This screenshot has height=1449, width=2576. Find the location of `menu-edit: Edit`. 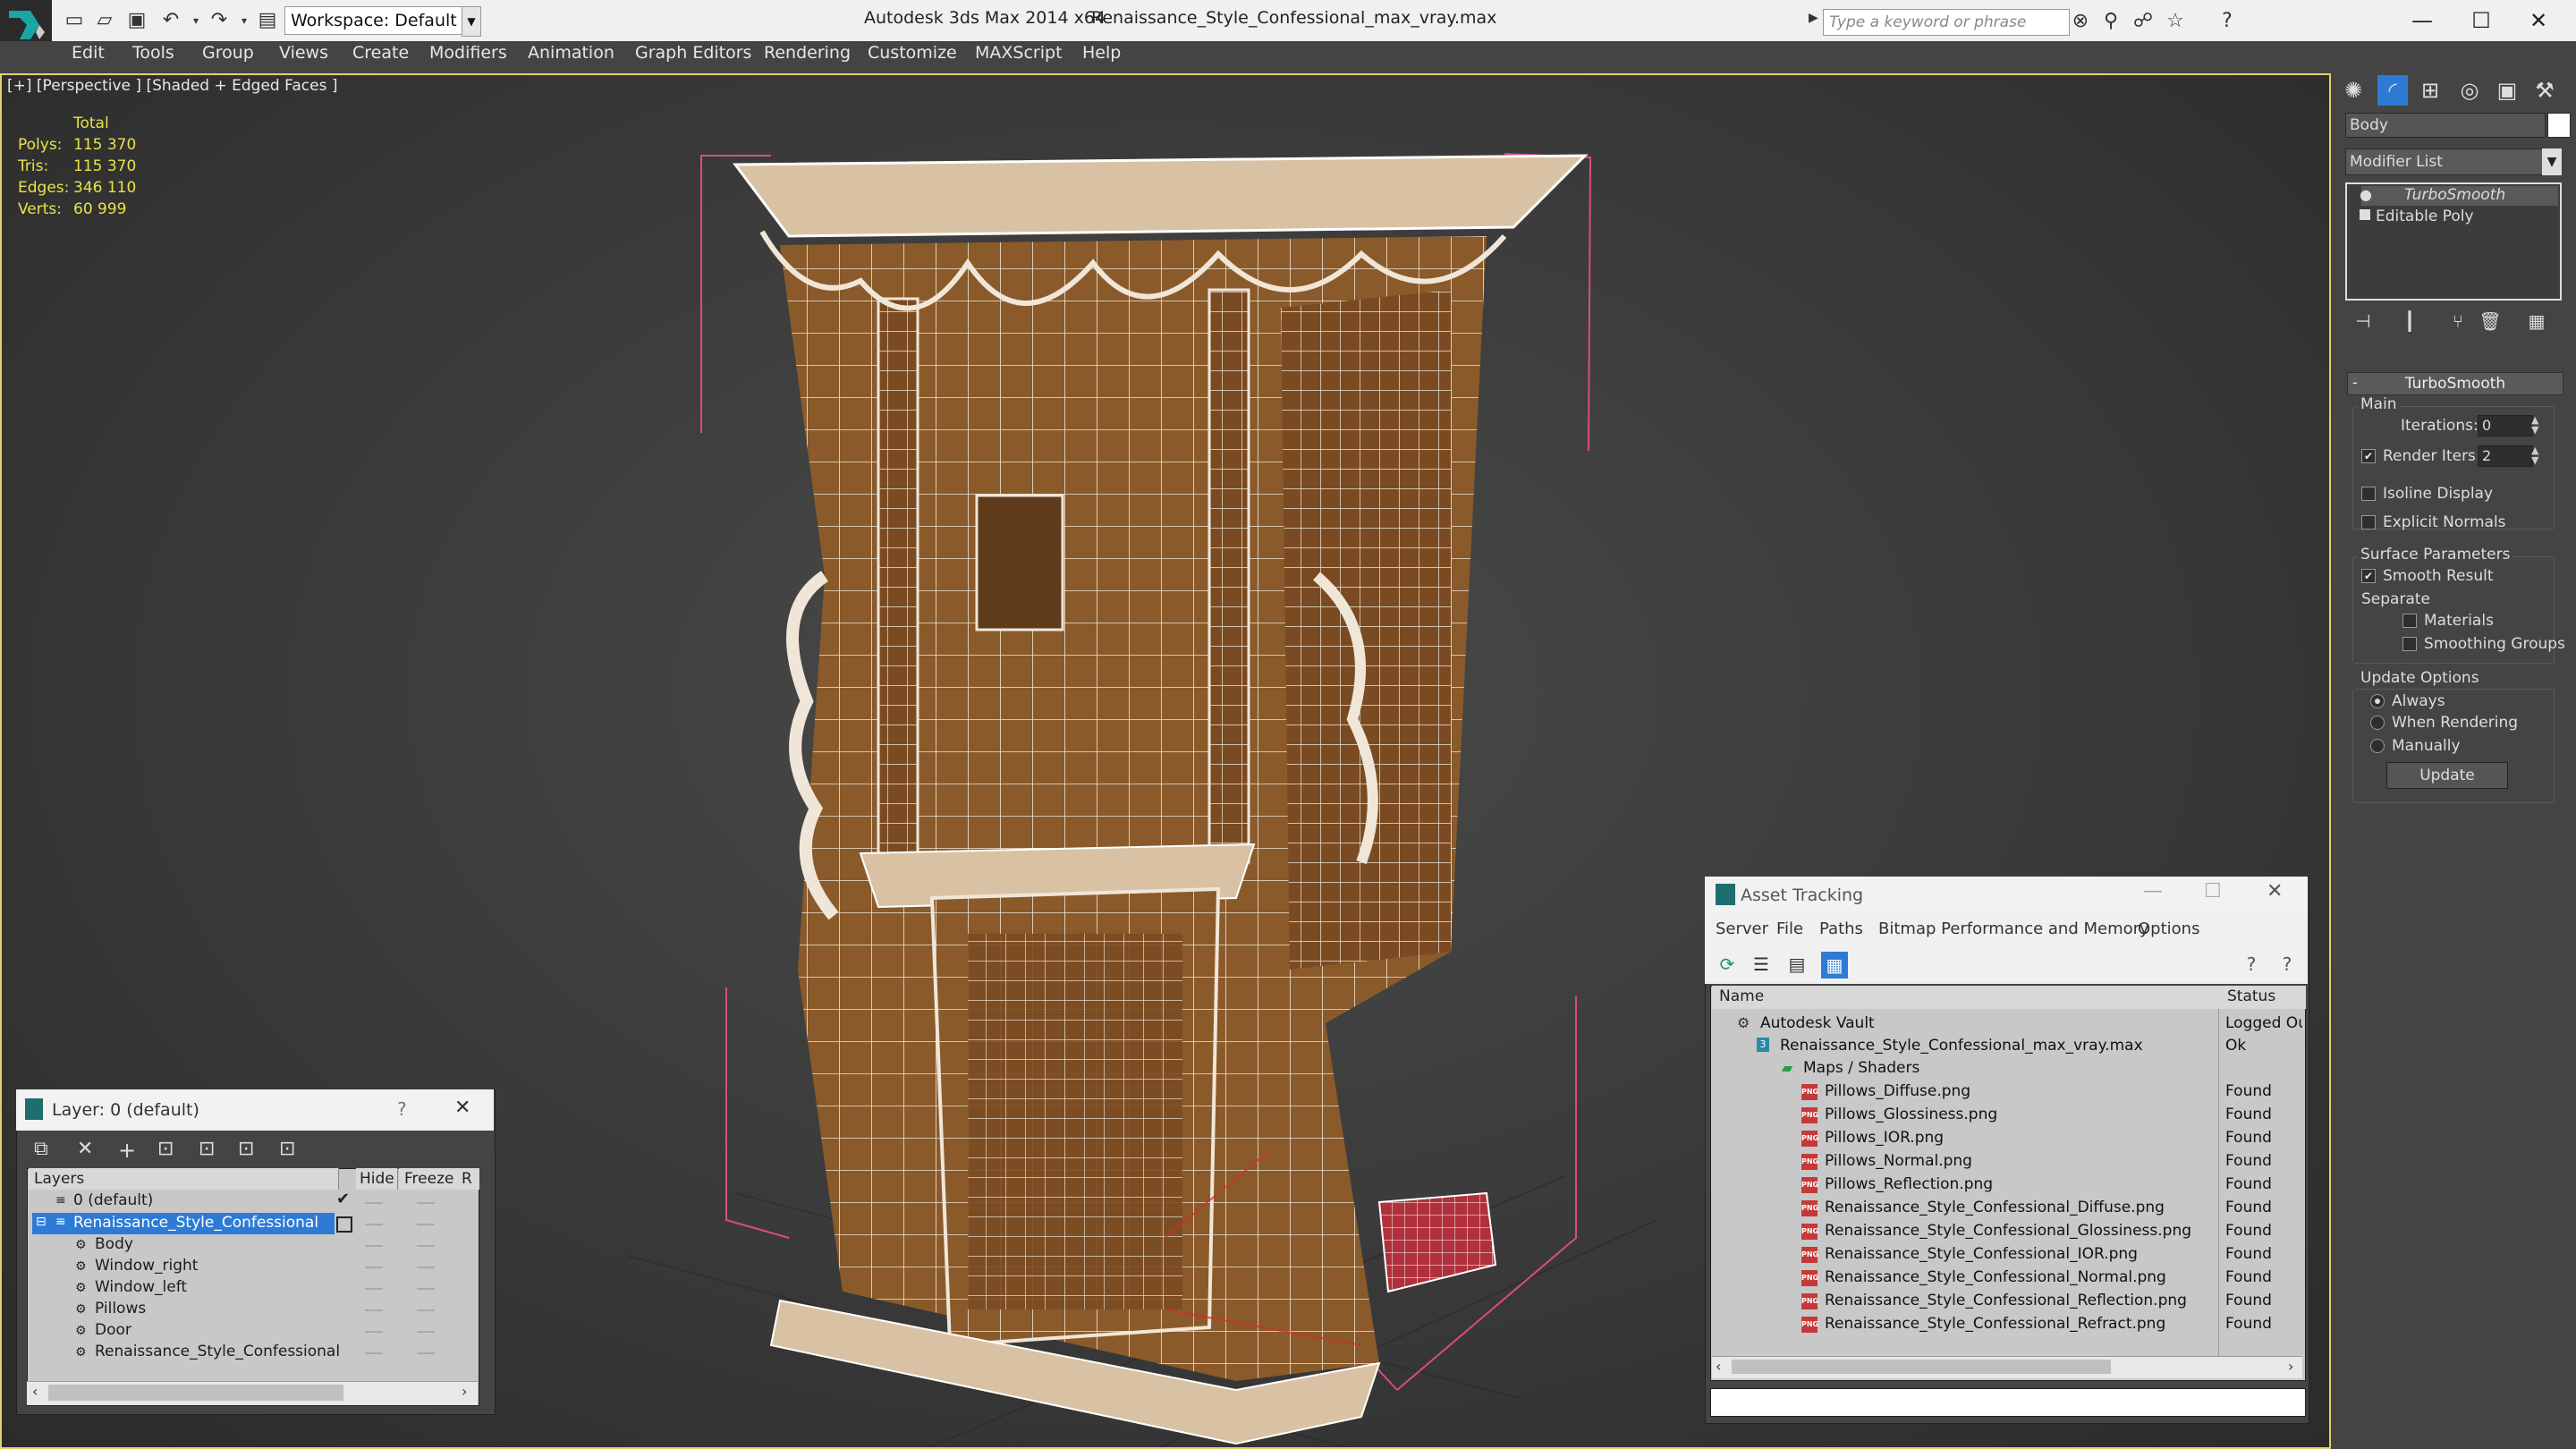

menu-edit: Edit is located at coordinates (88, 53).